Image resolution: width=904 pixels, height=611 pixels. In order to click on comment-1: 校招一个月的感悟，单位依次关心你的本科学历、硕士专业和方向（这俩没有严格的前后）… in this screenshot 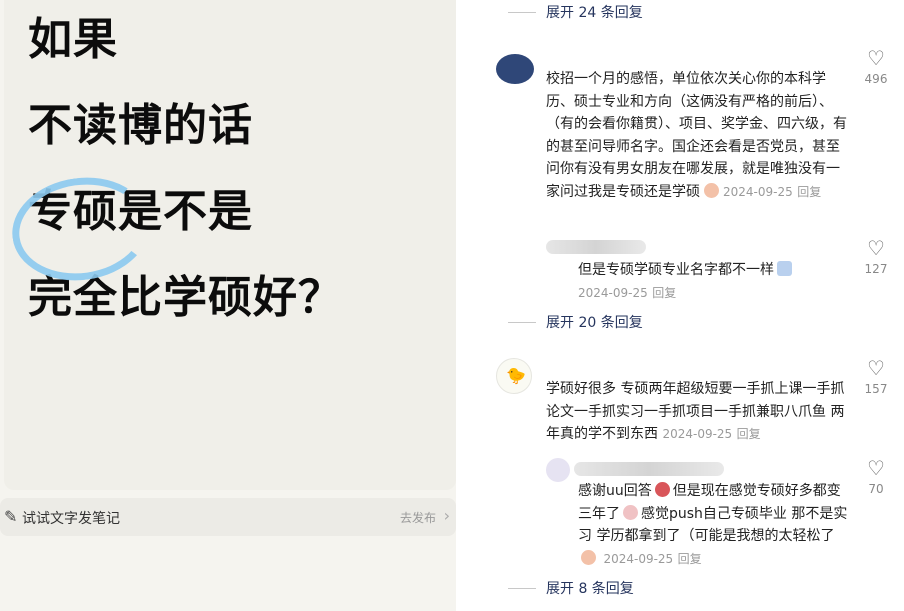, I will do `click(697, 135)`.